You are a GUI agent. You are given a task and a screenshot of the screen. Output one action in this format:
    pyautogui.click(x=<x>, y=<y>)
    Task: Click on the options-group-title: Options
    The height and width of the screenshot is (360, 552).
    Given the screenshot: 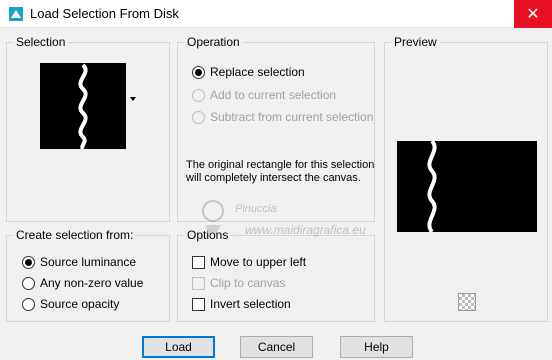 What is the action you would take?
    pyautogui.click(x=208, y=235)
    